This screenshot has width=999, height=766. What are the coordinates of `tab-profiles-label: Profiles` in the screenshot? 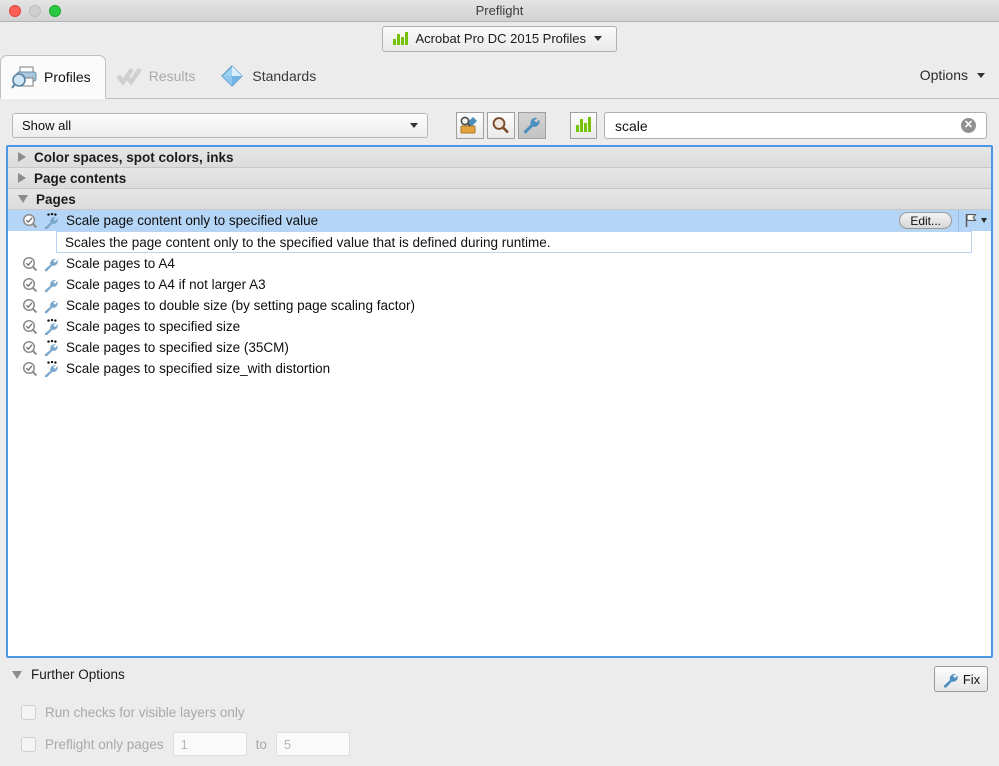 It's located at (67, 77).